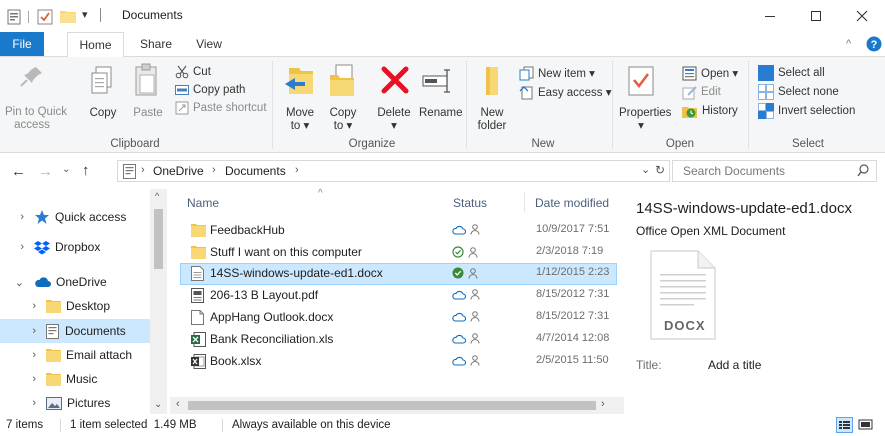 The height and width of the screenshot is (436, 885). Describe the element at coordinates (865, 425) in the screenshot. I see `large-icons-view-button` at that location.